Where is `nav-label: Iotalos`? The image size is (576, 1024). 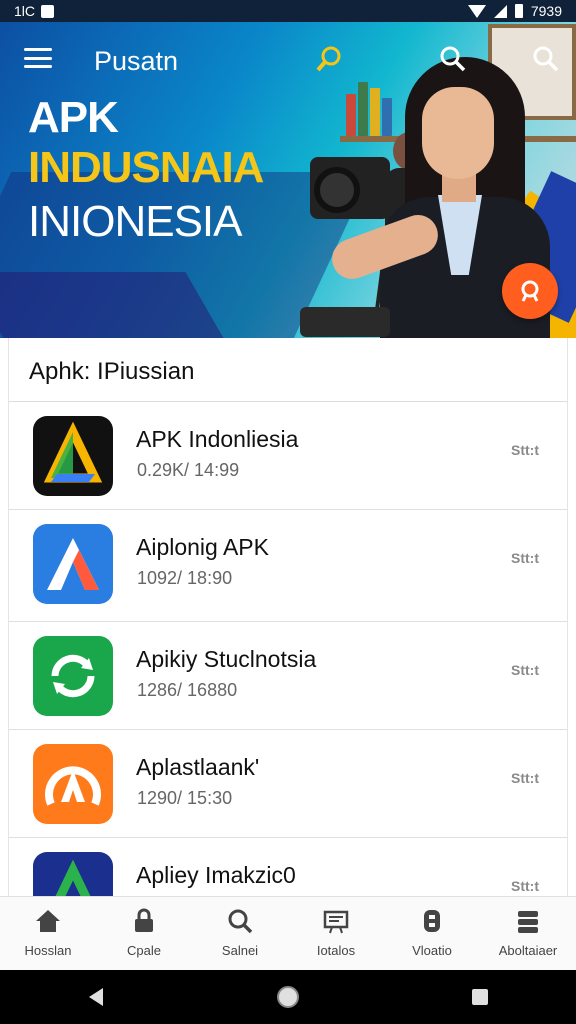
nav-label: Iotalos is located at coordinates (336, 950).